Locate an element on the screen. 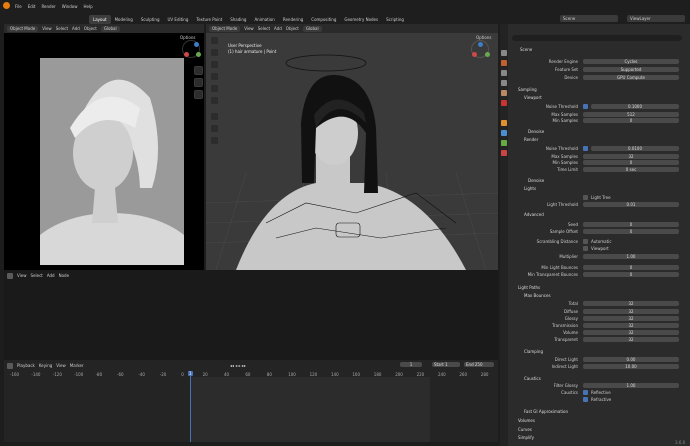 This screenshot has width=690, height=446. properties-search is located at coordinates (597, 38).